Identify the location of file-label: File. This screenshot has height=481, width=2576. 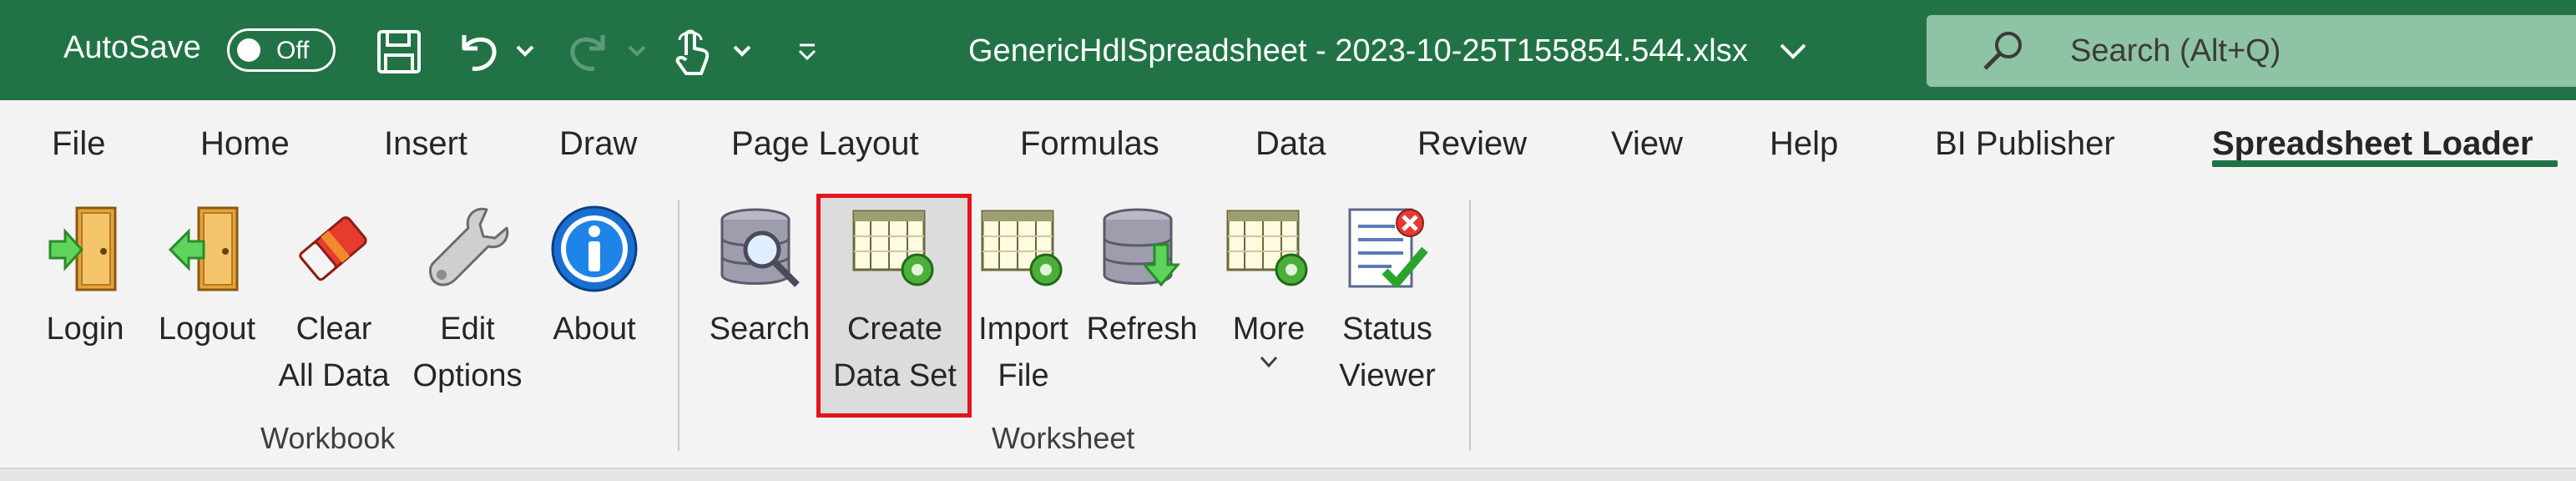
(1023, 375).